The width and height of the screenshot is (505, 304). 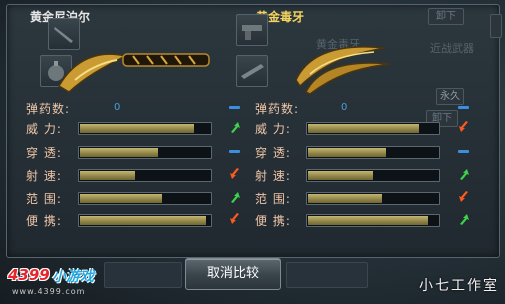 What do you see at coordinates (48, 109) in the screenshot?
I see `left-stat-label: 弹药数:` at bounding box center [48, 109].